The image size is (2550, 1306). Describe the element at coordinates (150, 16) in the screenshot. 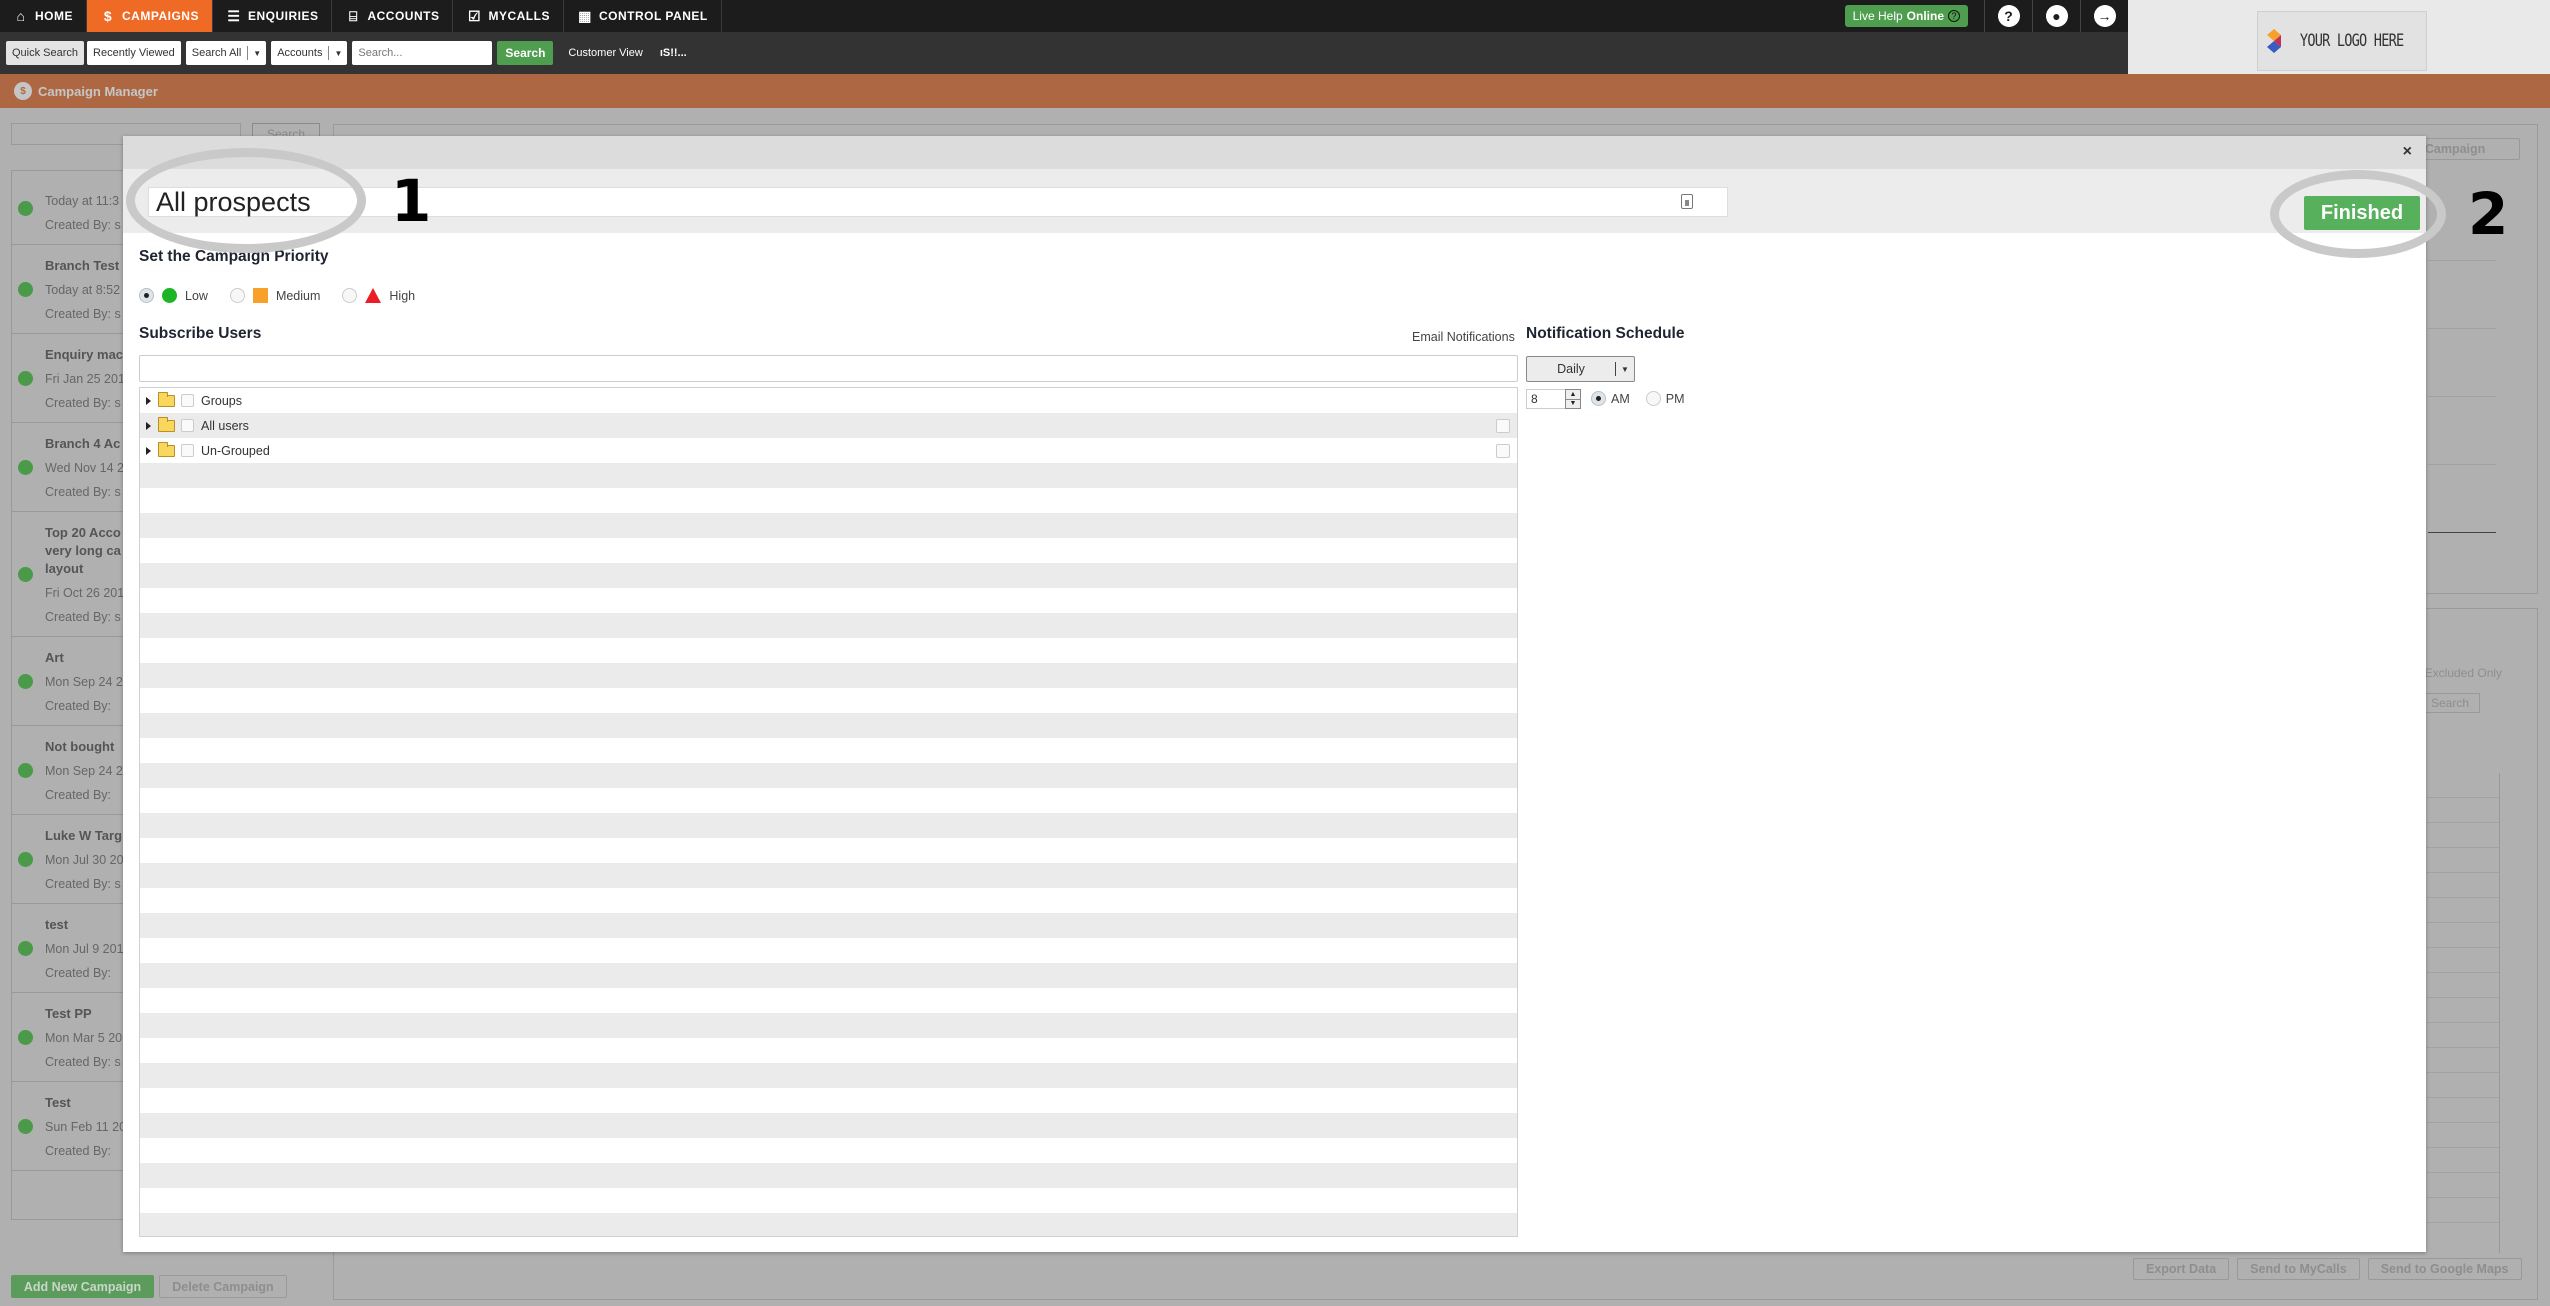

I see `nav-campaigns: $ CAMPAIGNS` at that location.